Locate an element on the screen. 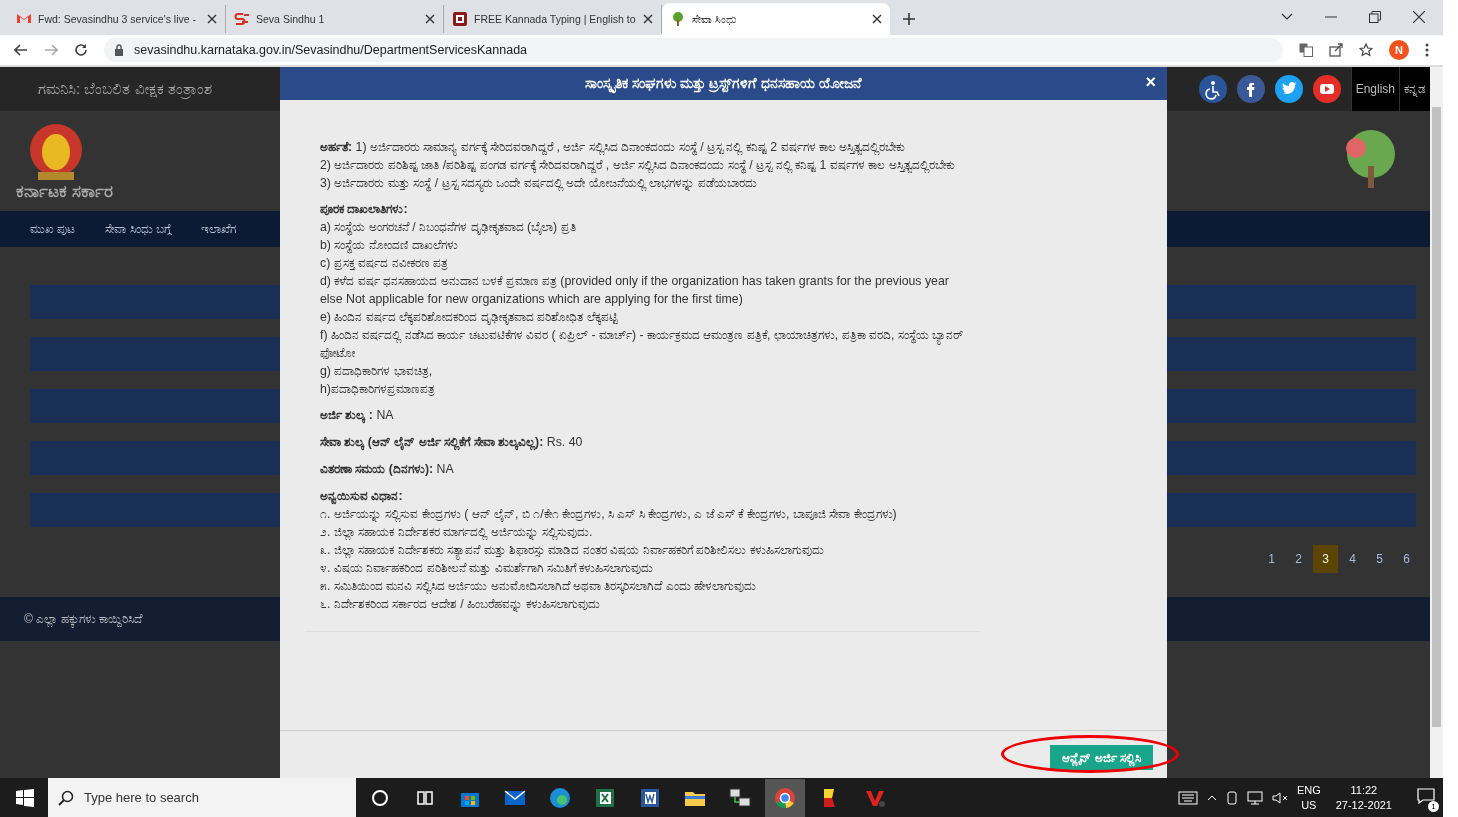 Image resolution: width=1458 pixels, height=817 pixels. reload-icon is located at coordinates (81, 50).